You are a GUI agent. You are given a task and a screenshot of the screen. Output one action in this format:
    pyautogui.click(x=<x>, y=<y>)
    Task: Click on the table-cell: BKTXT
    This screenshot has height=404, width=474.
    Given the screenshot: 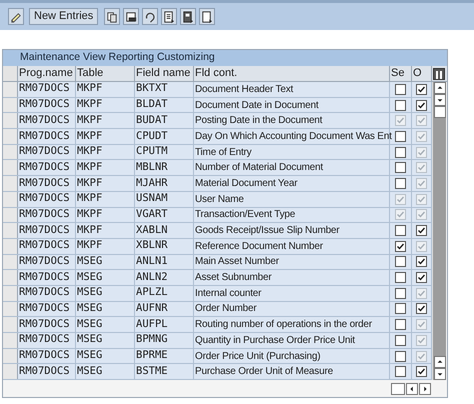 What is the action you would take?
    pyautogui.click(x=164, y=89)
    